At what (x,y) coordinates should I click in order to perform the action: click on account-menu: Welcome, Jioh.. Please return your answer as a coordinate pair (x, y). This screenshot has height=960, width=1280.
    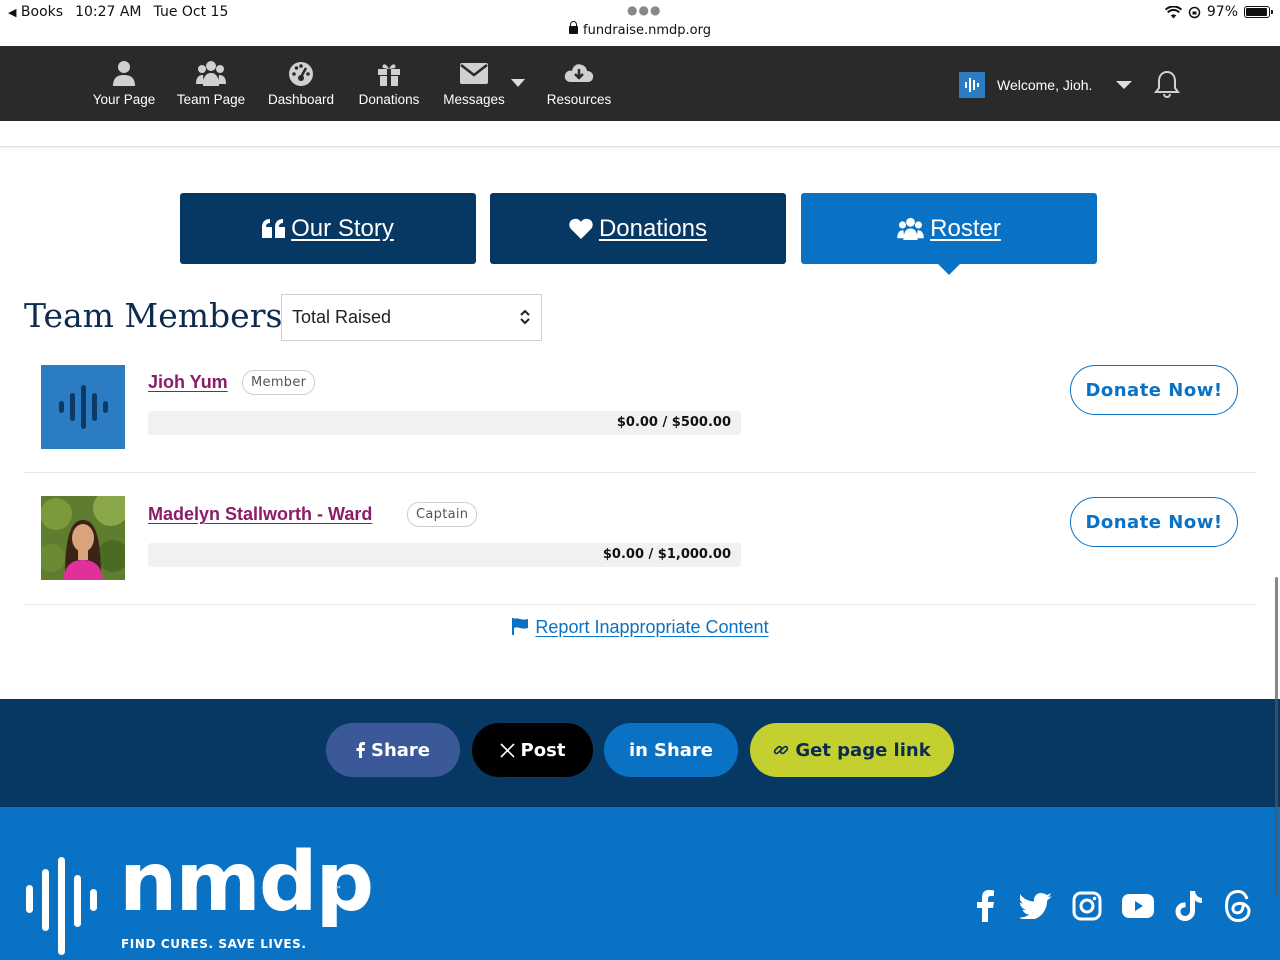
    Looking at the image, I should click on (1046, 85).